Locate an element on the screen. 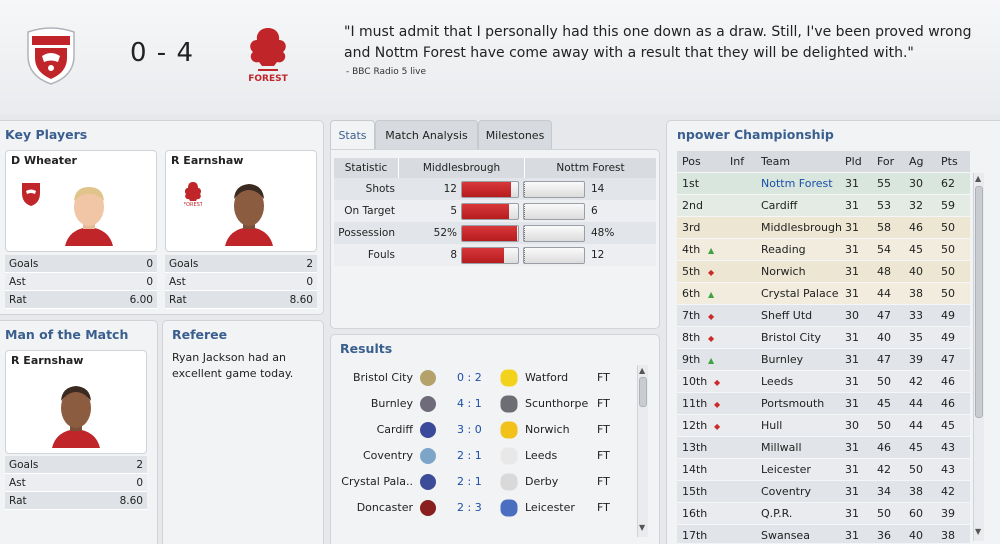 The height and width of the screenshot is (544, 1000). league-team: Middlesbrough is located at coordinates (801, 227).